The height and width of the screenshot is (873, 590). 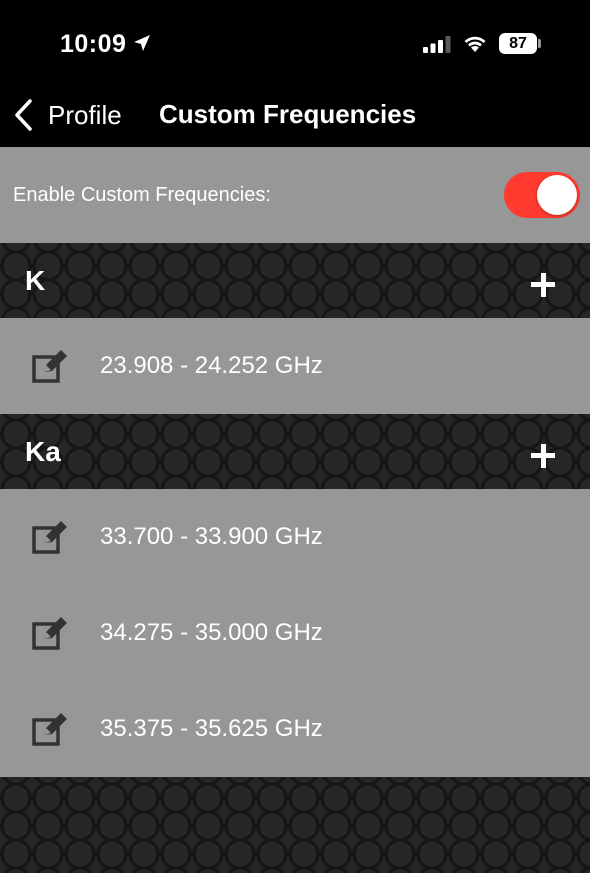 What do you see at coordinates (543, 285) in the screenshot?
I see `add-k-frequency-button` at bounding box center [543, 285].